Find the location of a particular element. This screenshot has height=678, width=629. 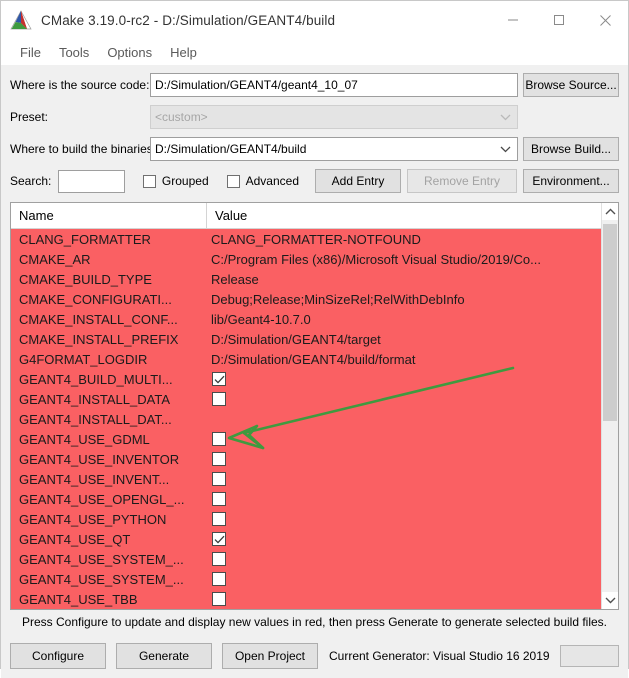

menu-item-help: Help is located at coordinates (183, 52).